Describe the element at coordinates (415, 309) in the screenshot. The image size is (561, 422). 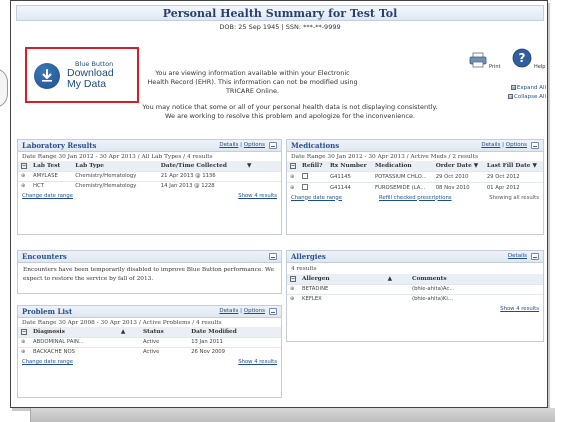
I see `allergies-footer: Show 4 results` at that location.